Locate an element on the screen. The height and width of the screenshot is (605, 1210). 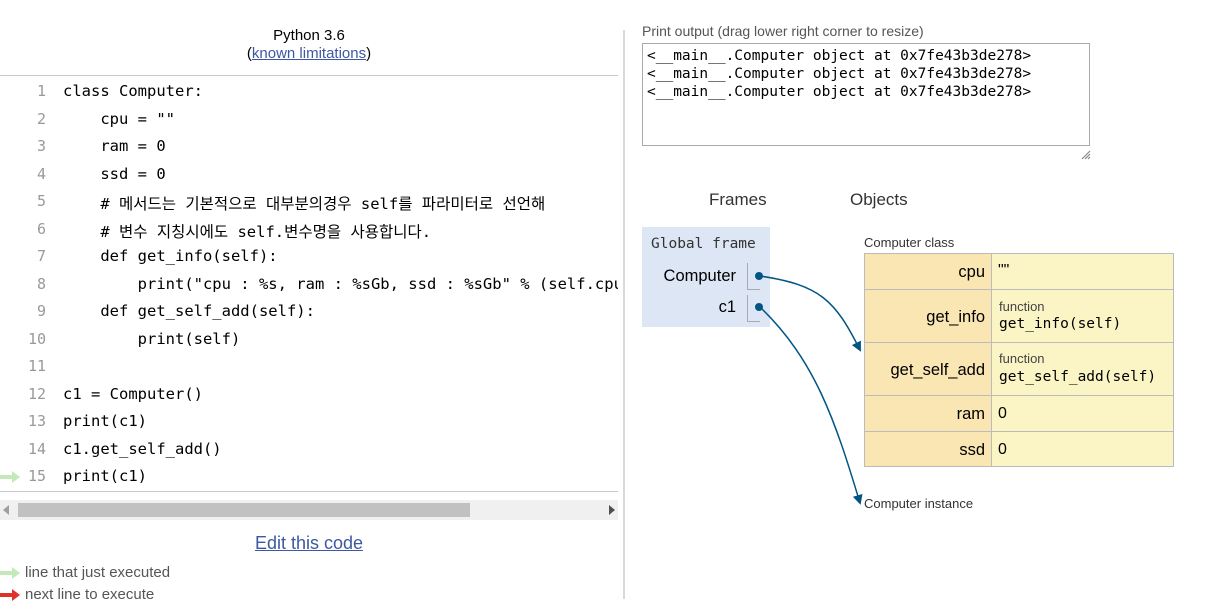
code-bottom-divider is located at coordinates (309, 491).